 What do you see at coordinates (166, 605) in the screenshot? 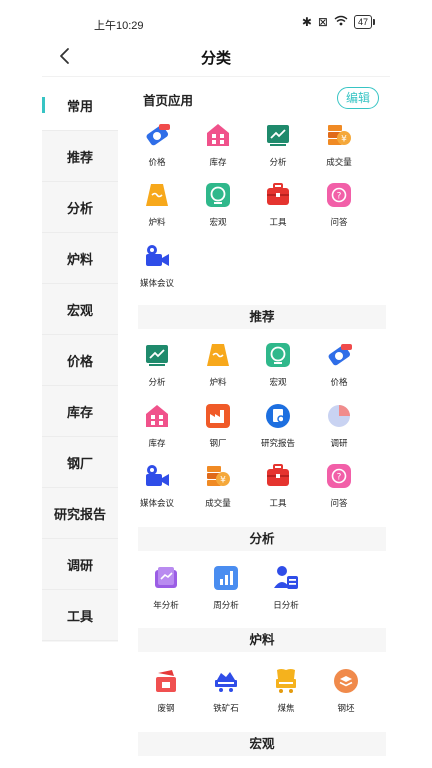
I see `app-label: 年分析` at bounding box center [166, 605].